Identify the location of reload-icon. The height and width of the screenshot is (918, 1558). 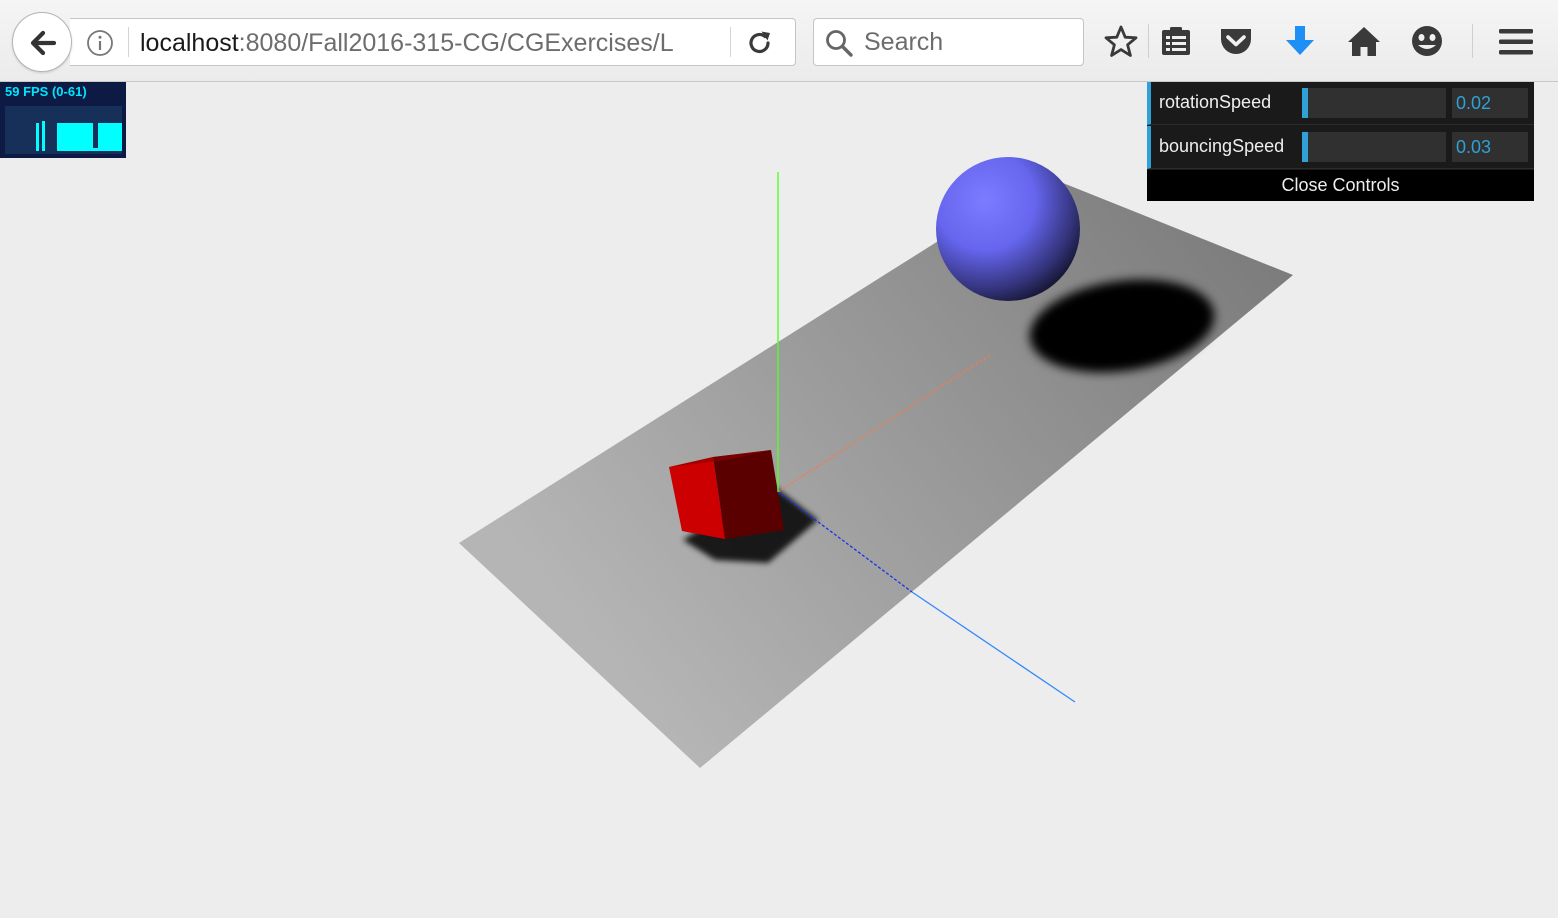
(760, 45).